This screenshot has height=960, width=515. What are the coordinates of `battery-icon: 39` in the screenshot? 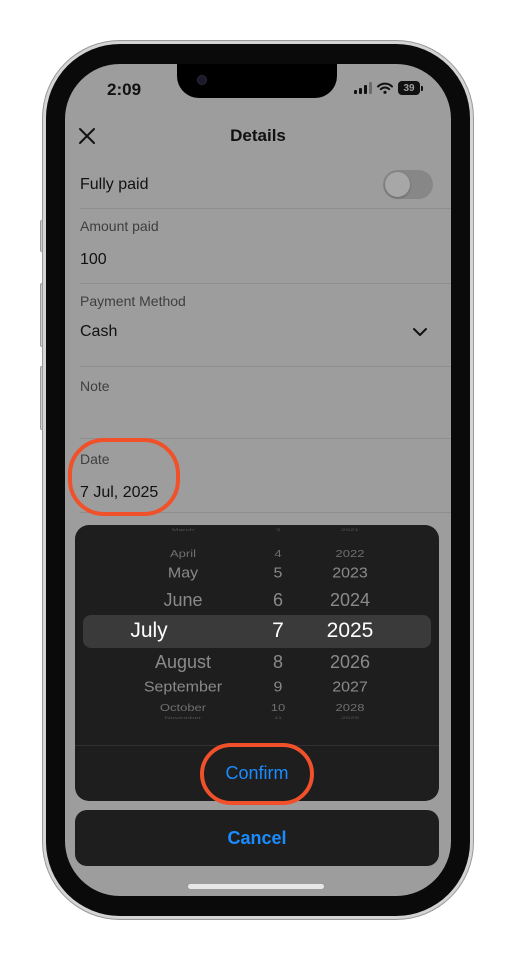 It's located at (409, 88).